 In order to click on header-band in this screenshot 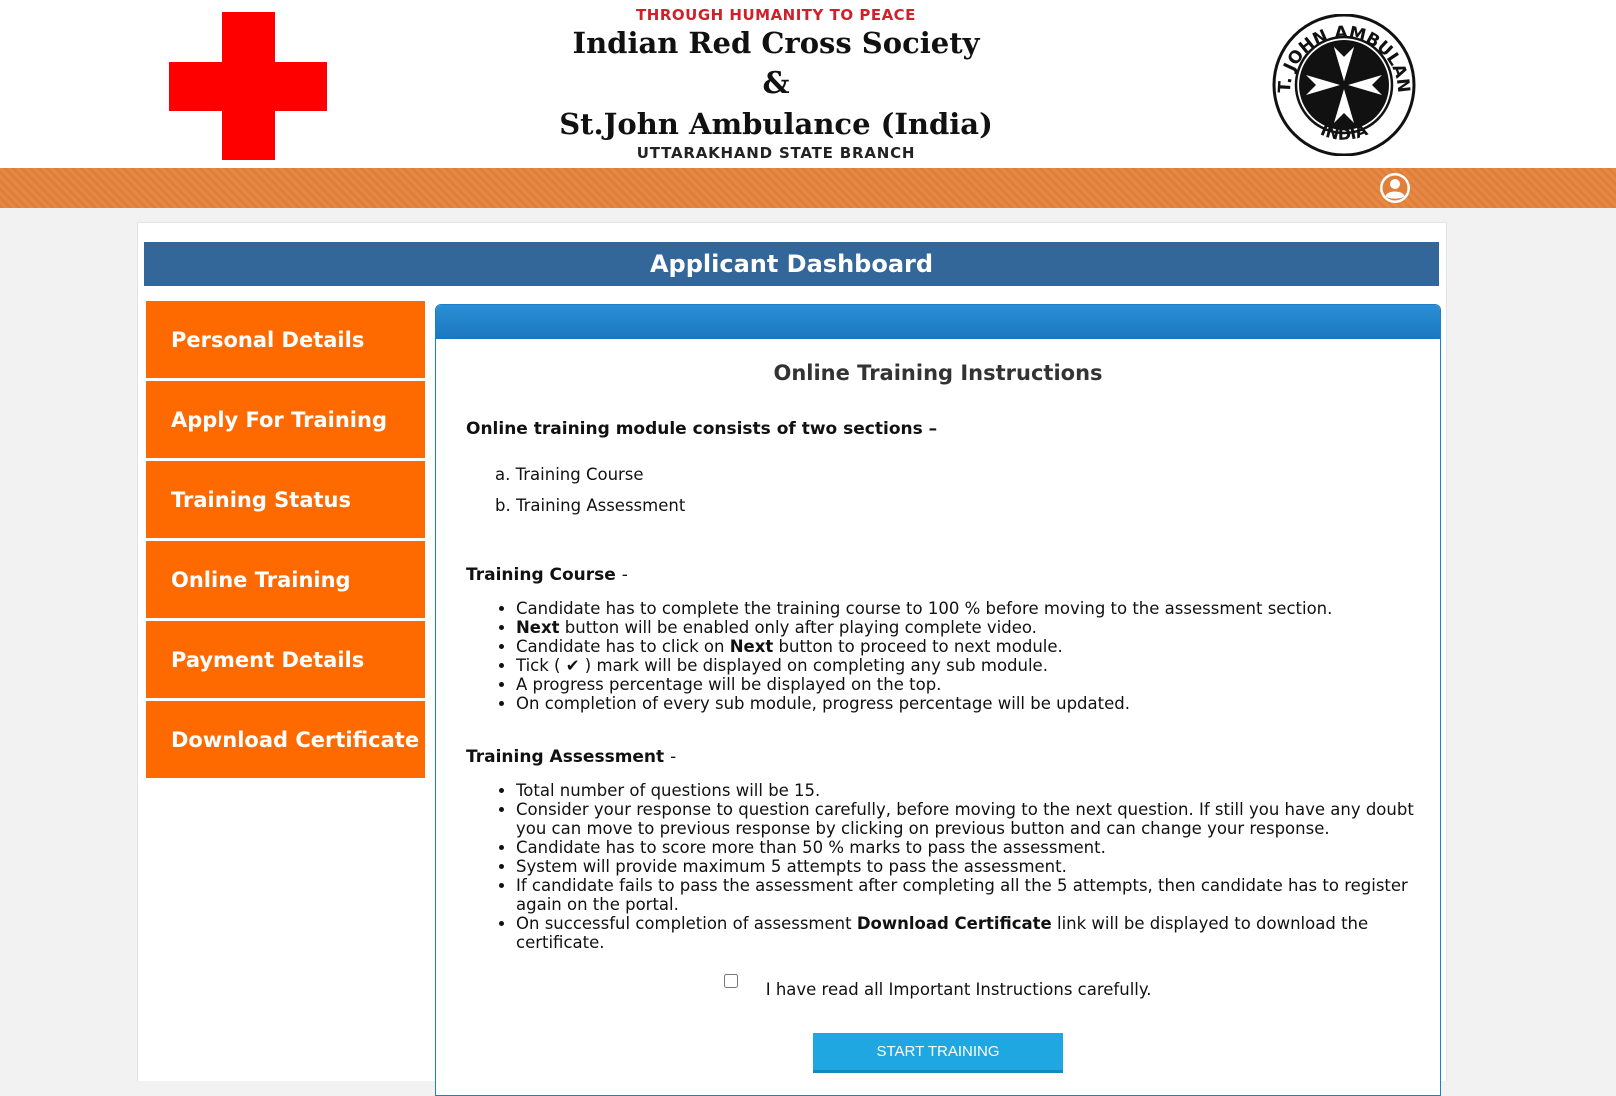, I will do `click(808, 188)`.